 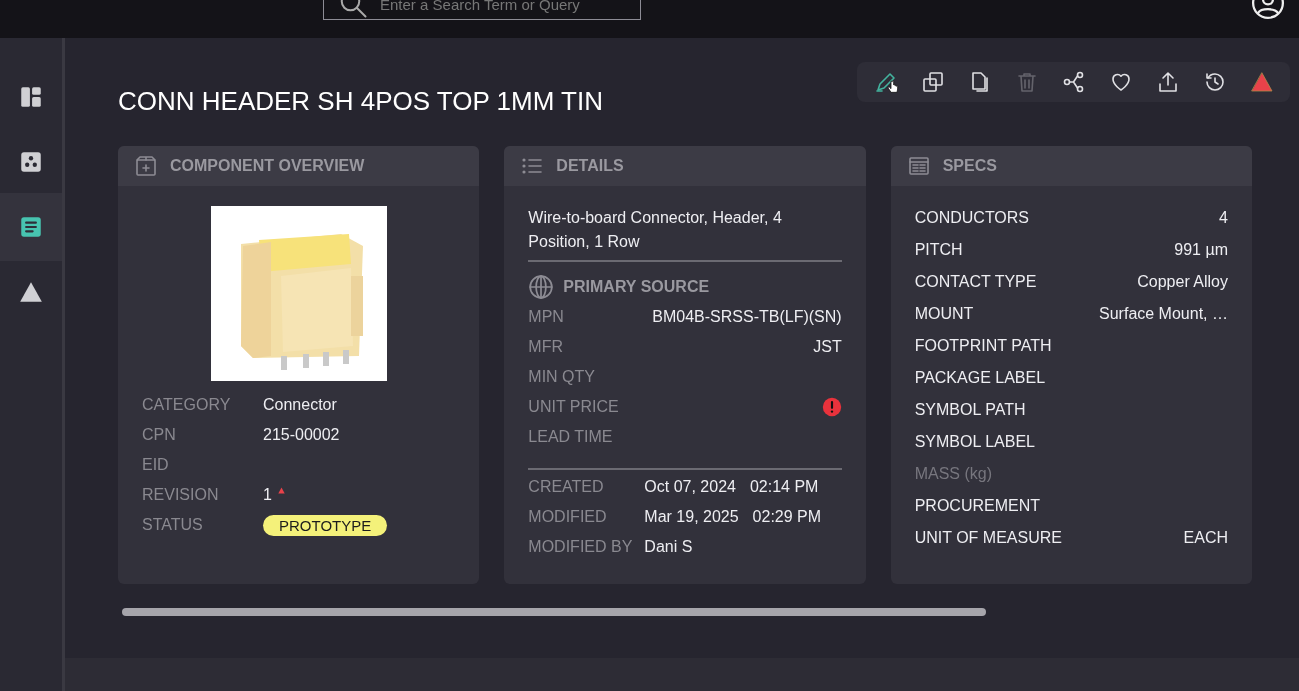 What do you see at coordinates (301, 435) in the screenshot?
I see `field-value: 215-00002` at bounding box center [301, 435].